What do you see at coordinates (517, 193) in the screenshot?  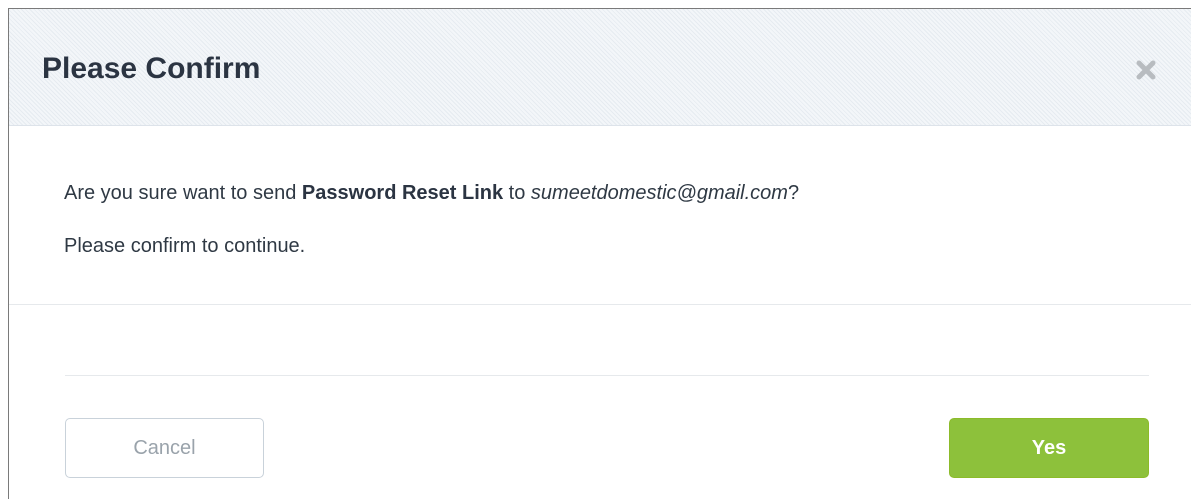 I see `message-middle: to` at bounding box center [517, 193].